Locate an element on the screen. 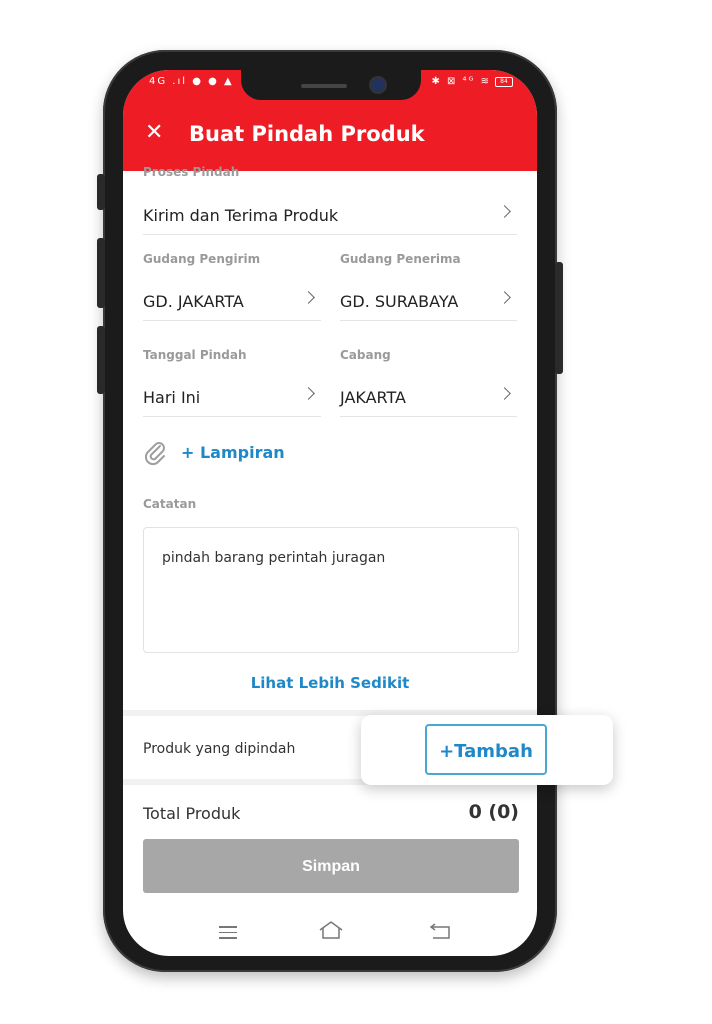  status-icons: ✱ ⊠ ⁴ᴳ ≋ is located at coordinates (461, 81).